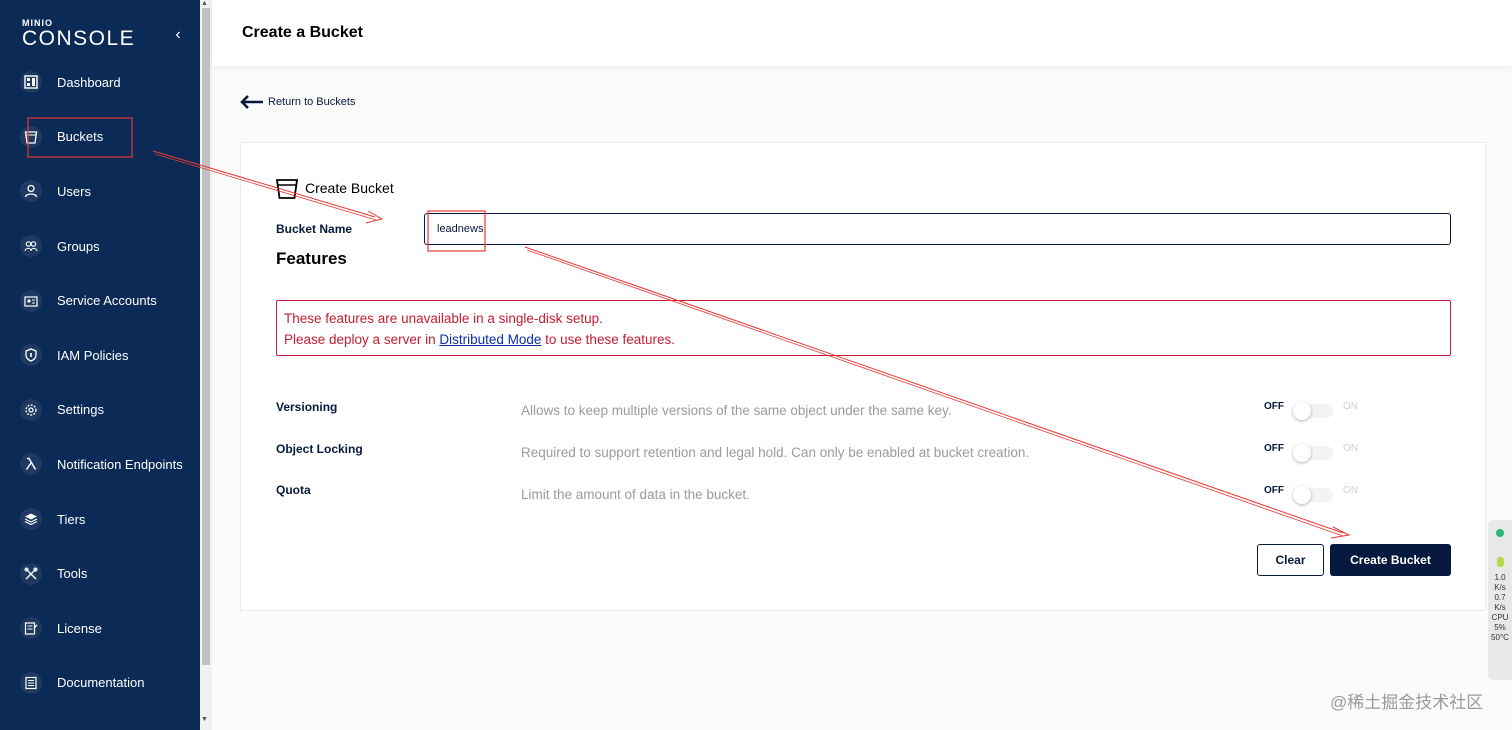 The image size is (1512, 730). I want to click on features-title: Features, so click(311, 258).